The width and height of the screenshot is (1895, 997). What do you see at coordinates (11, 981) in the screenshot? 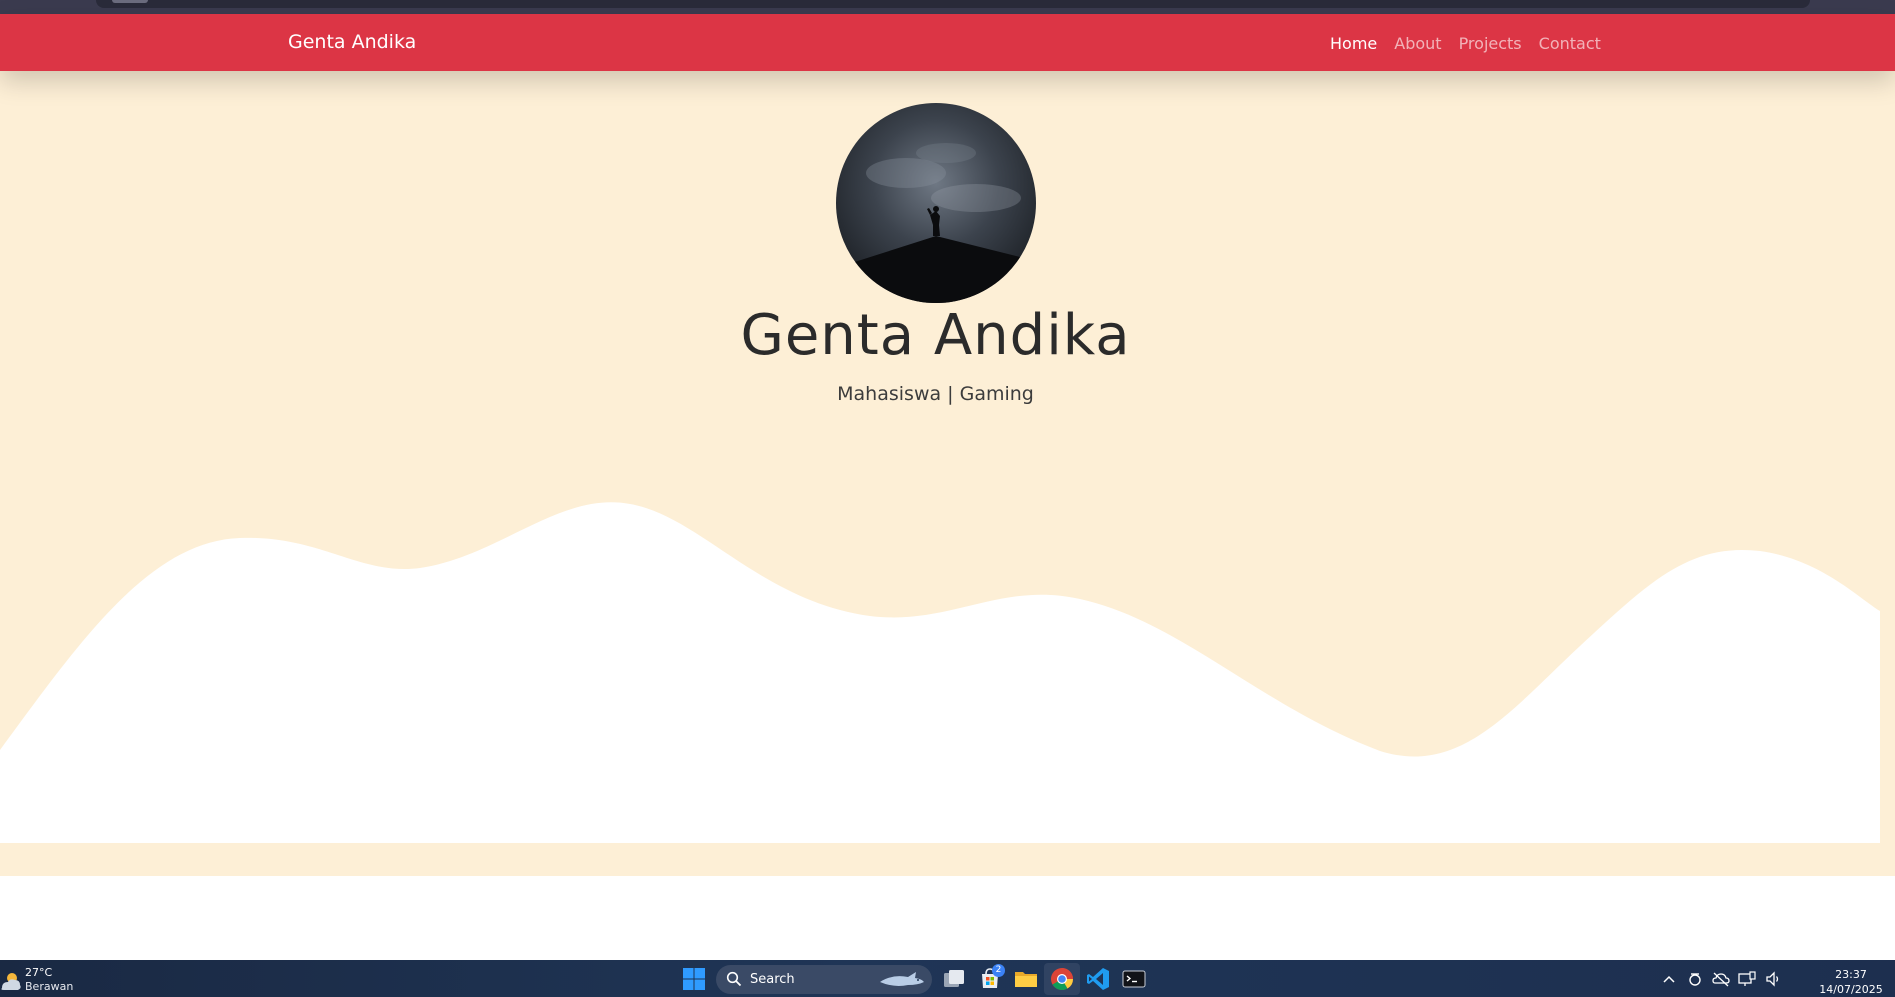
I see `weather-cloudy-icon` at bounding box center [11, 981].